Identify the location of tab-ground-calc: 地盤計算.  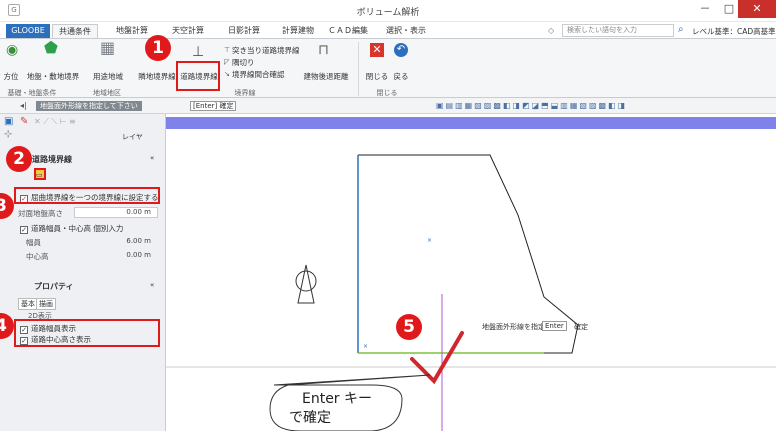
(132, 31).